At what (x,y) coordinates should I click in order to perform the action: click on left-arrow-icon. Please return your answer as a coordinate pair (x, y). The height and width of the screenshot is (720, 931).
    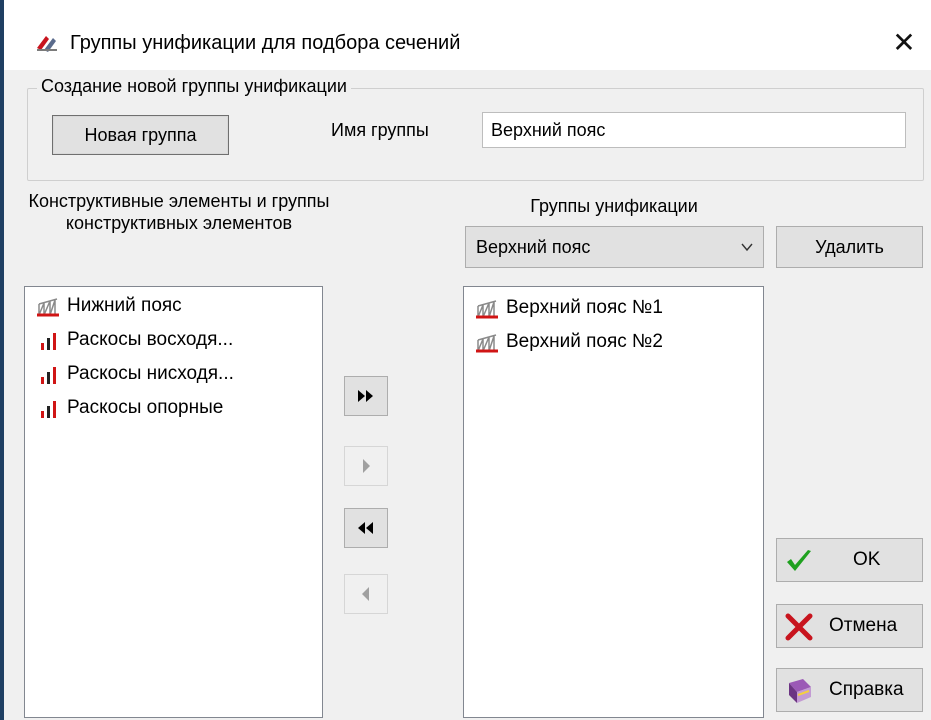
    Looking at the image, I should click on (365, 594).